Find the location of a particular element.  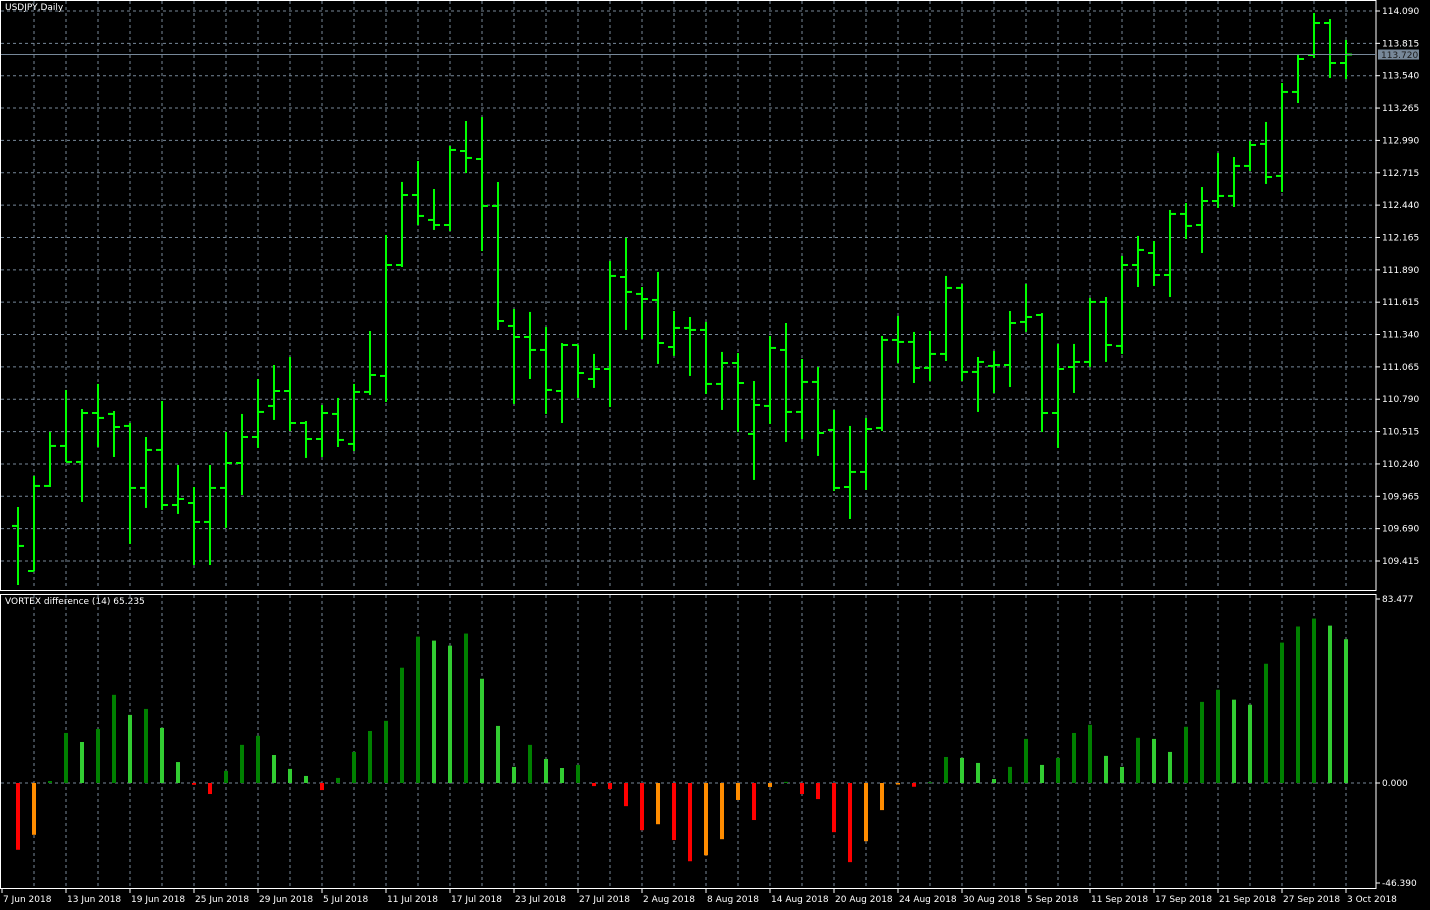

price-axis-label: 113.540 is located at coordinates (1400, 77).